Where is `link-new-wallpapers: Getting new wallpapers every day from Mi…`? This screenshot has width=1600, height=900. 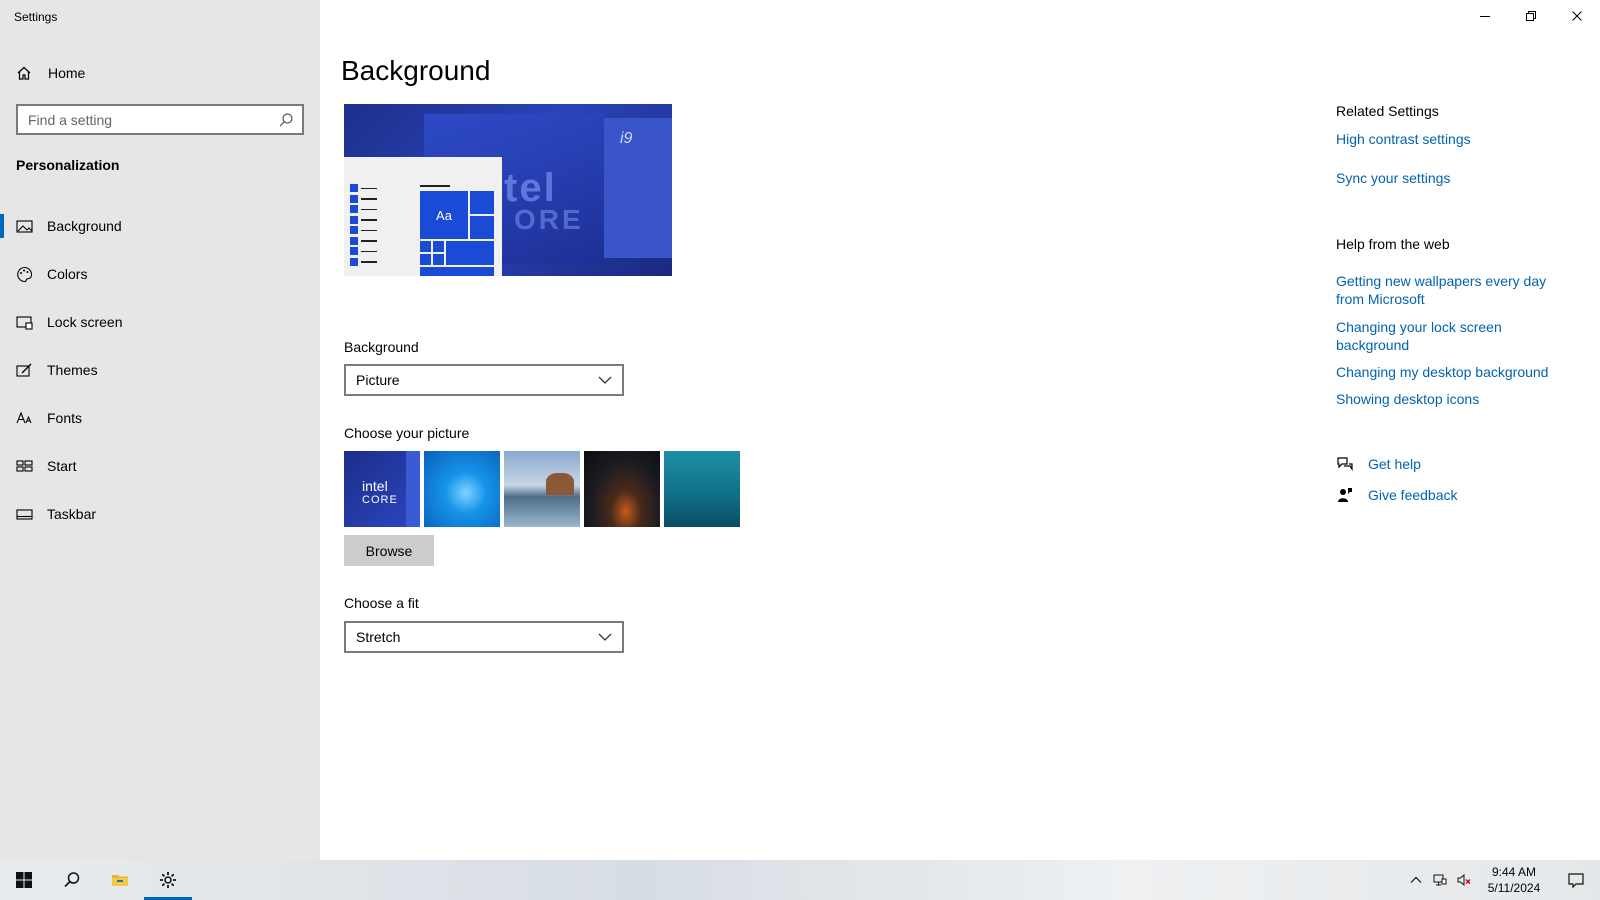 link-new-wallpapers: Getting new wallpapers every day from Mi… is located at coordinates (1451, 290).